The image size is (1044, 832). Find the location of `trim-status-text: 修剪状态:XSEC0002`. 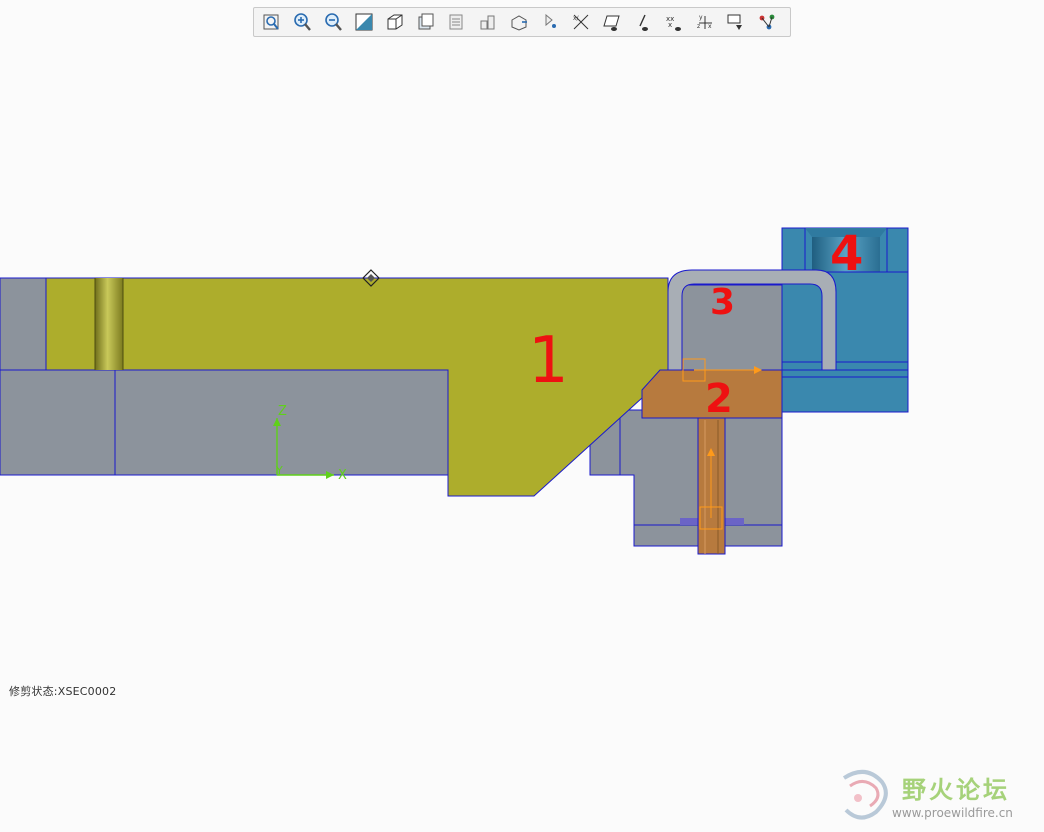

trim-status-text: 修剪状态:XSEC0002 is located at coordinates (63, 691).